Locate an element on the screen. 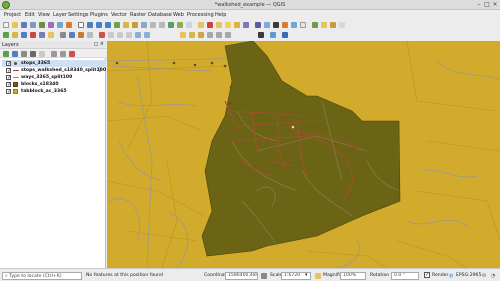  plugin-tool-2-icon is located at coordinates (273, 35).